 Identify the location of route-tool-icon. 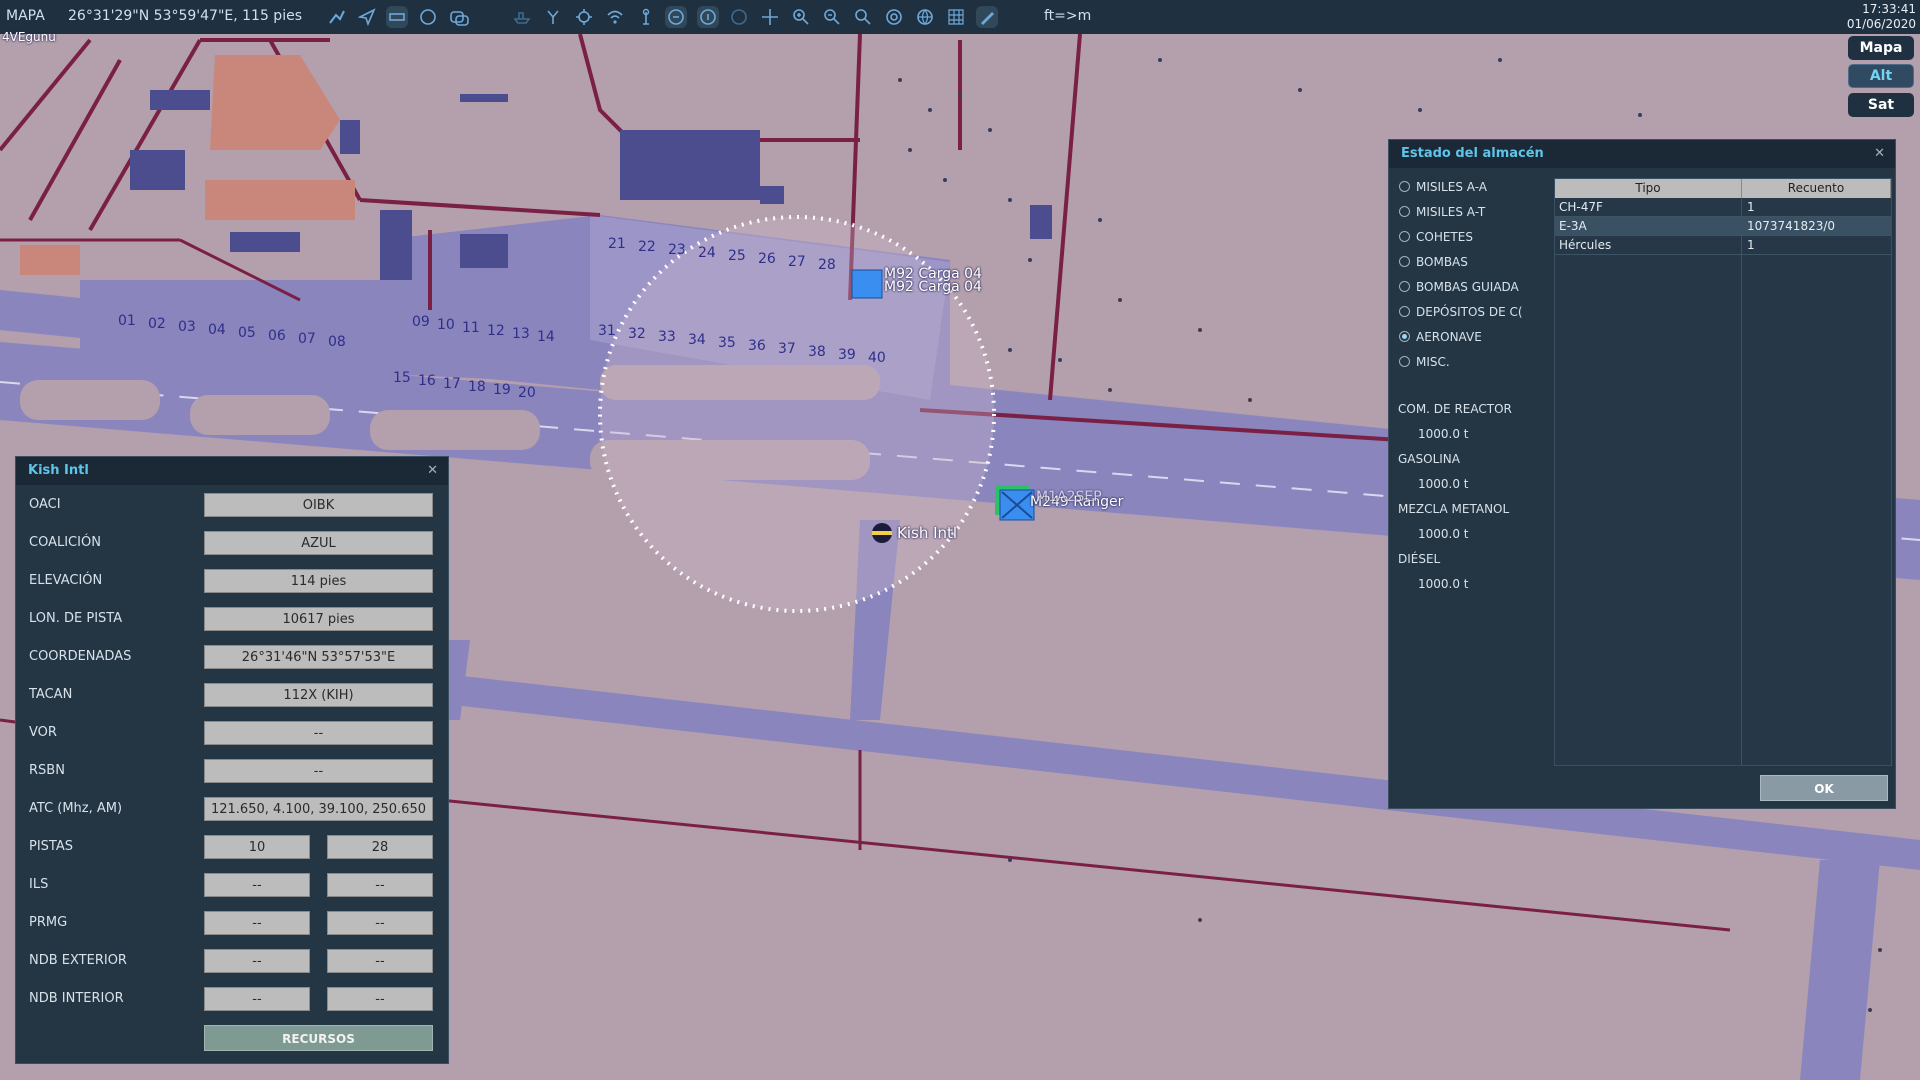
(337, 17).